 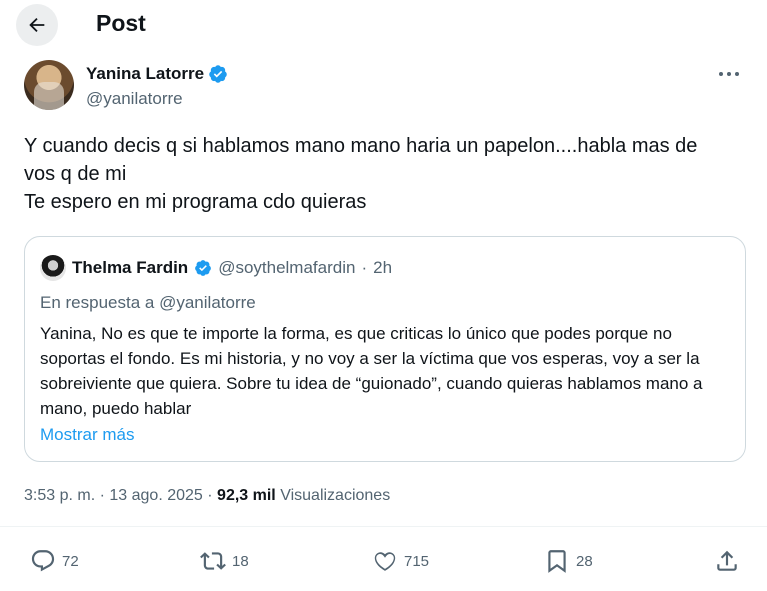 What do you see at coordinates (130, 267) in the screenshot?
I see `quoted-author-name: Thelma Fardin` at bounding box center [130, 267].